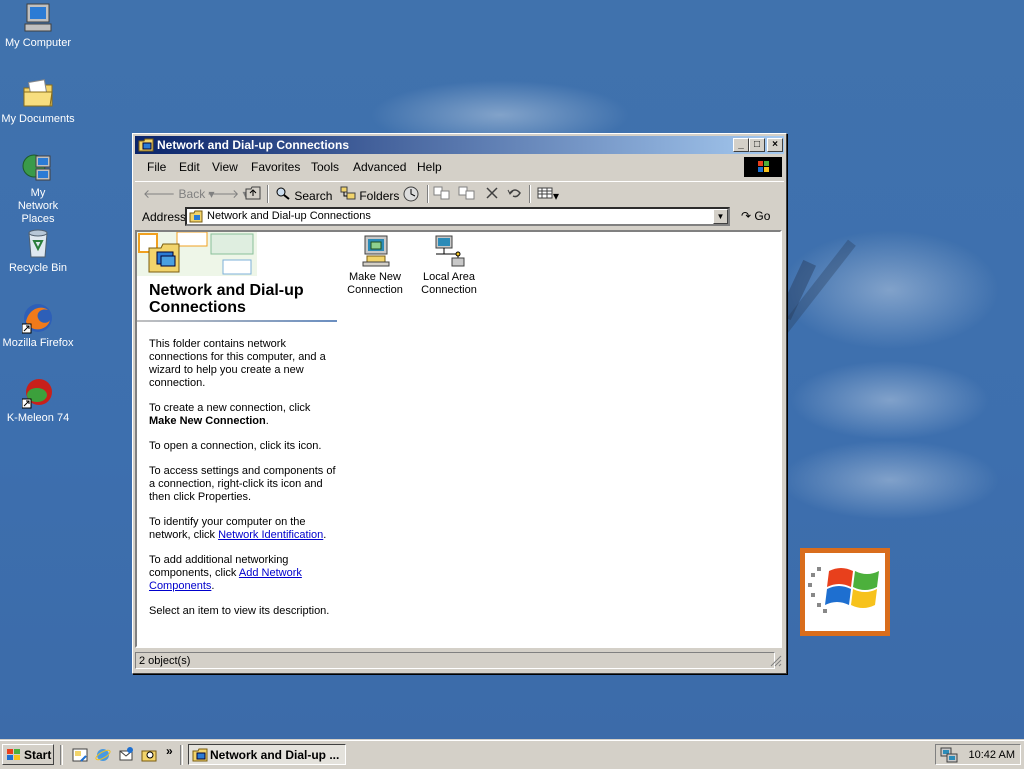 The width and height of the screenshot is (1024, 769). I want to click on my-computer-icon, so click(38, 18).